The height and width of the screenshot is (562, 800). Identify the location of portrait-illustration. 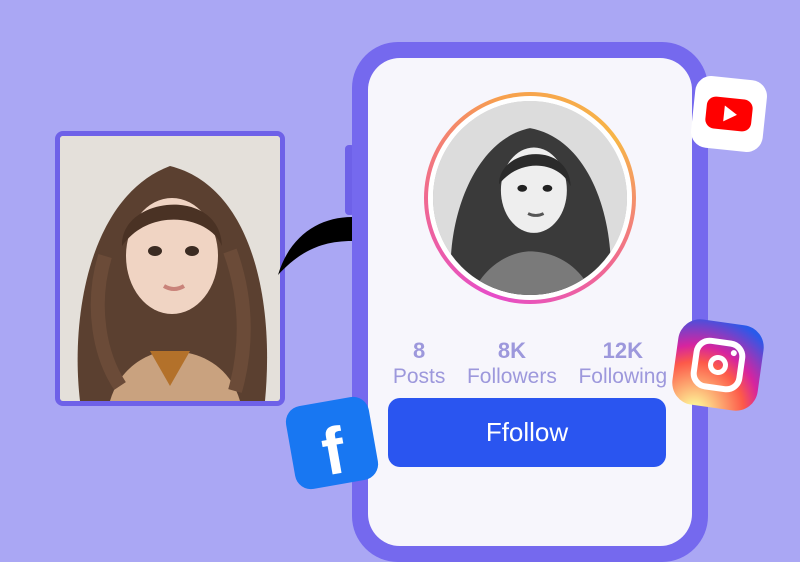
(170, 268).